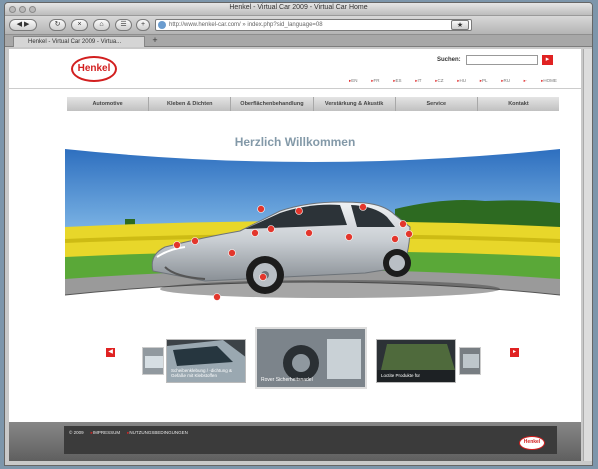 This screenshot has height=469, width=598. What do you see at coordinates (295, 142) in the screenshot?
I see `welcome-heading: Herzlich Willkommen` at bounding box center [295, 142].